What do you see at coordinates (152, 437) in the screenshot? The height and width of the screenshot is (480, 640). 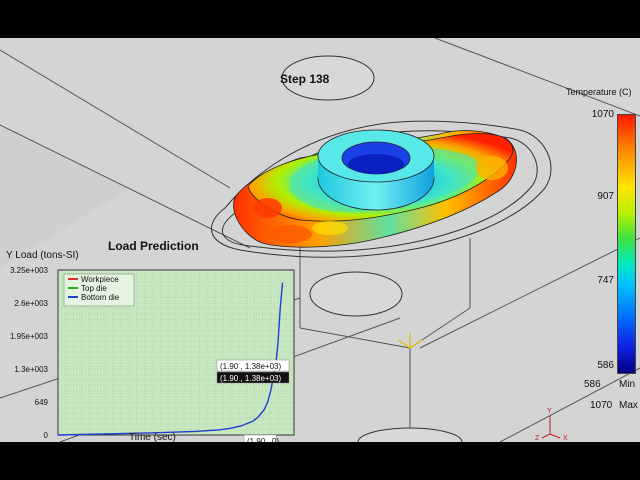 I see `x-axis-label: Time (sec)` at bounding box center [152, 437].